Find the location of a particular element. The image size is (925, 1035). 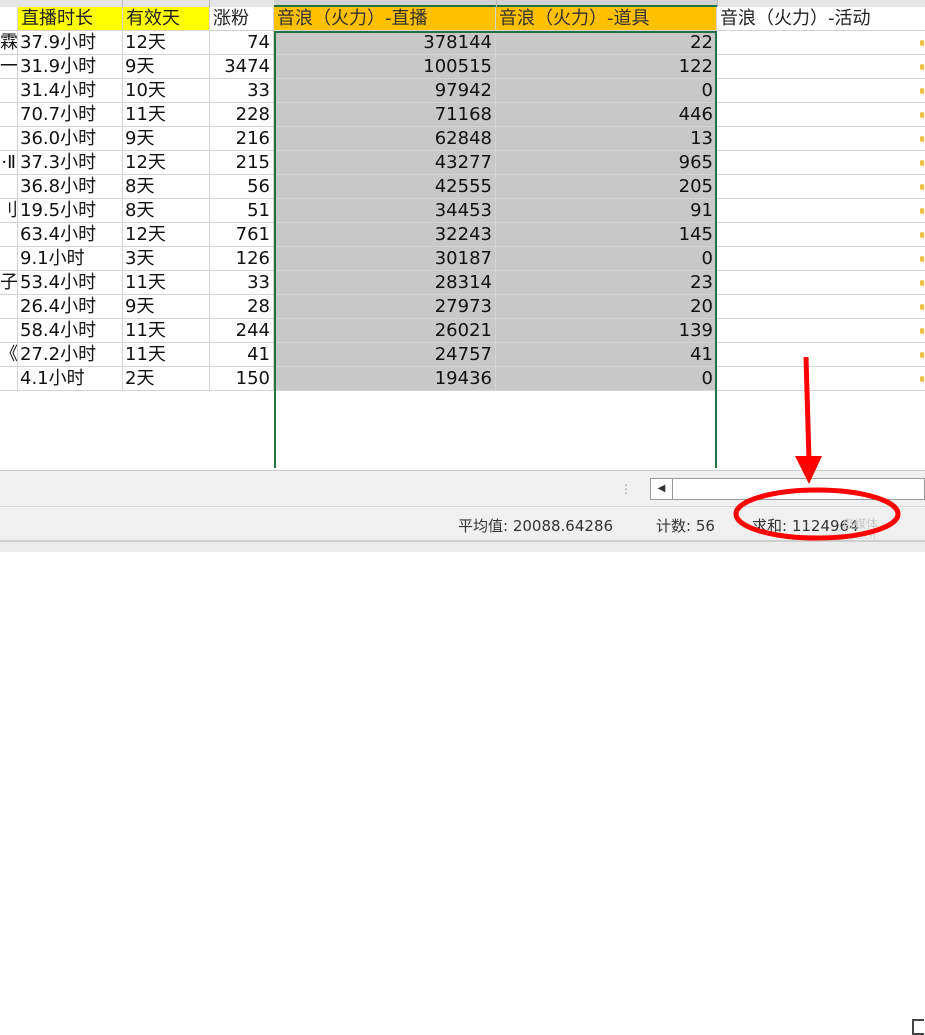

duration-cell: 27.2小时 is located at coordinates (70, 355).